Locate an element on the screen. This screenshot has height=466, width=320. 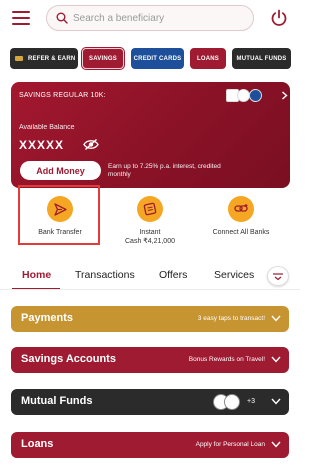
category-mutual-funds: MUTUAL FUNDS is located at coordinates (261, 58).